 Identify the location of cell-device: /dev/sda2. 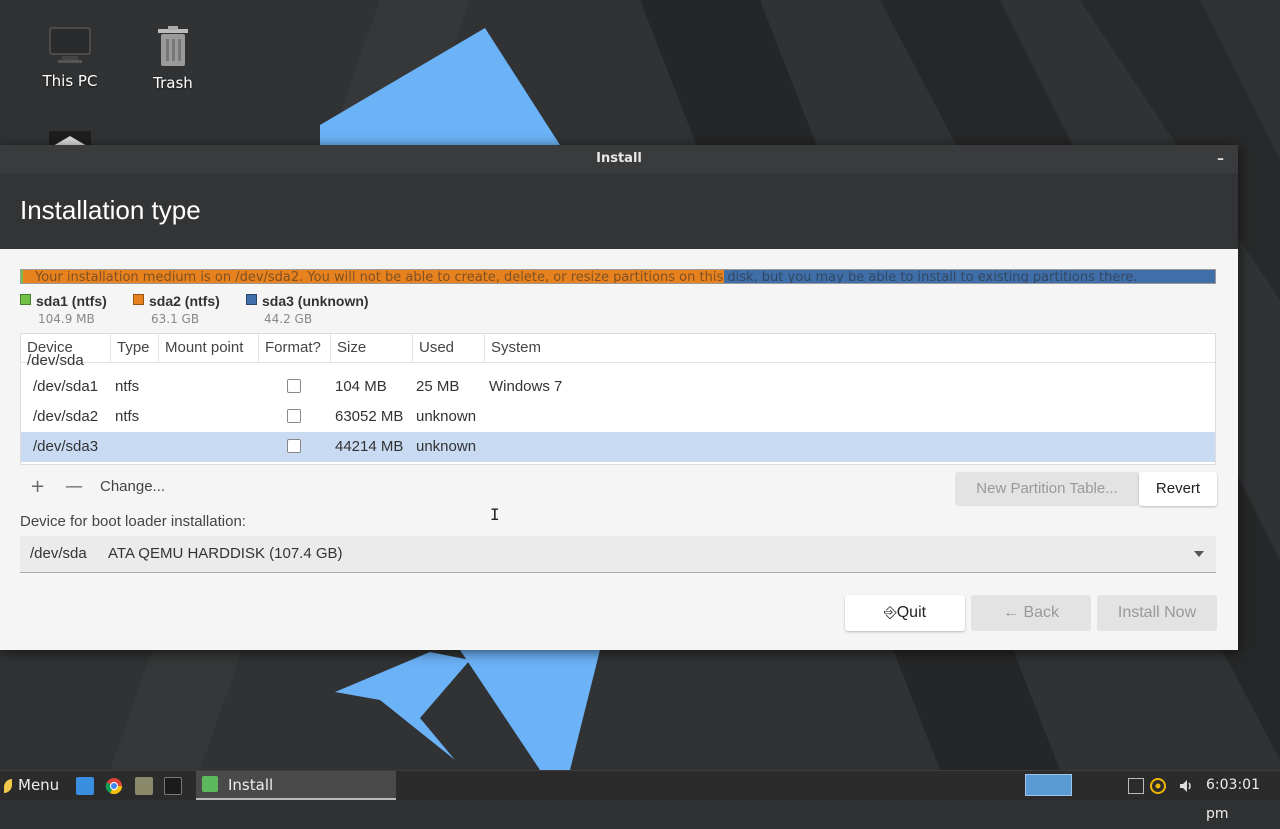
(66, 416).